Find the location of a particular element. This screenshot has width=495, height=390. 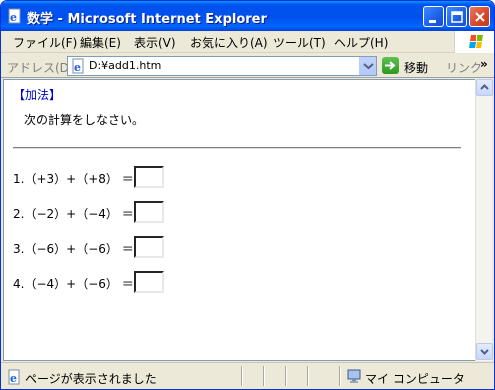

problem-text: 2.（−2）+（−4） ＝ is located at coordinates (73, 214).